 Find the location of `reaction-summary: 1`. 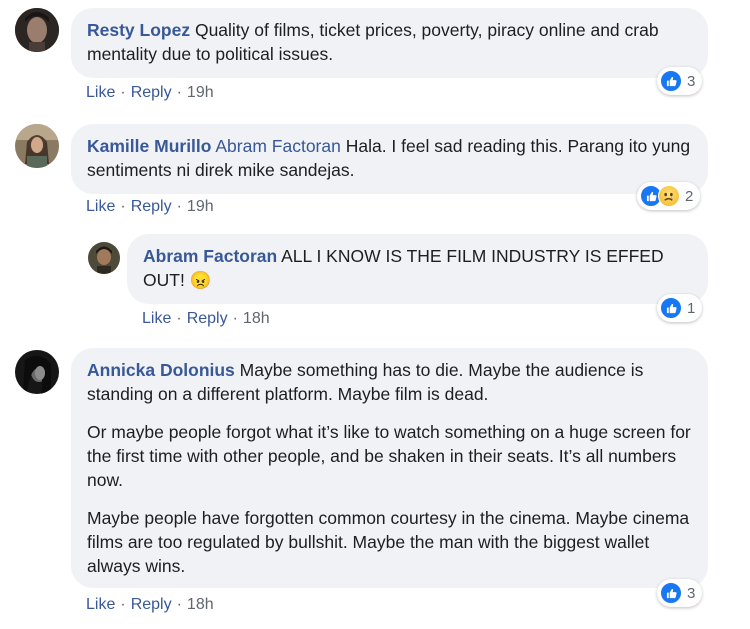

reaction-summary: 1 is located at coordinates (680, 308).